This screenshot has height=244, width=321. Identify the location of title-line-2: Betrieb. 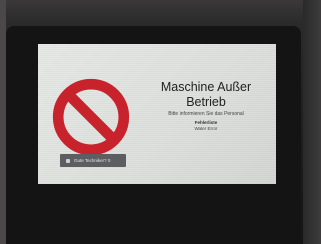
(206, 102).